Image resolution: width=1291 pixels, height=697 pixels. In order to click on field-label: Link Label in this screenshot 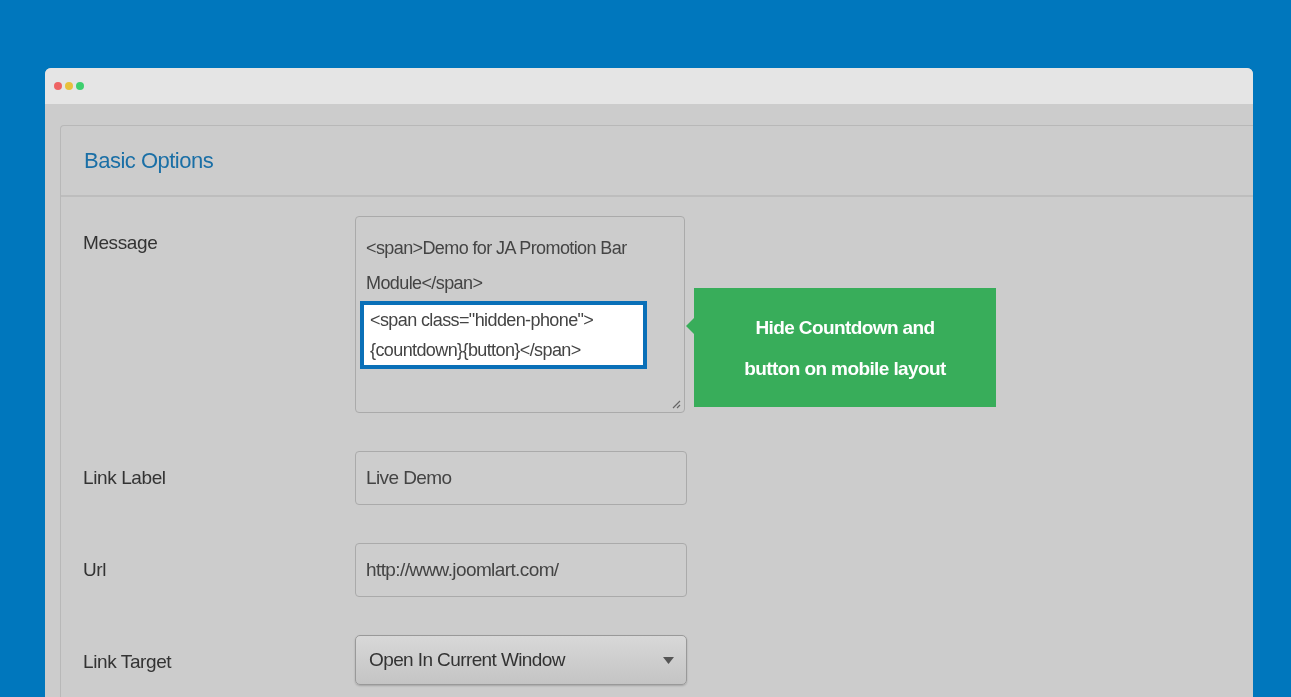, I will do `click(125, 477)`.